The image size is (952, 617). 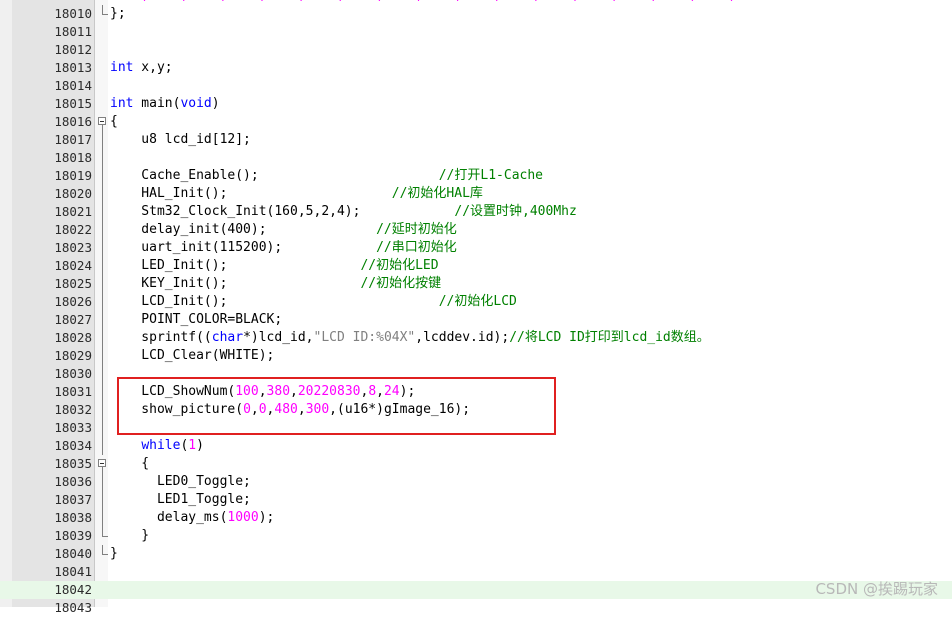 I want to click on code-text: Cache_Enable(); //打开L1-Cache, so click(x=326, y=176).